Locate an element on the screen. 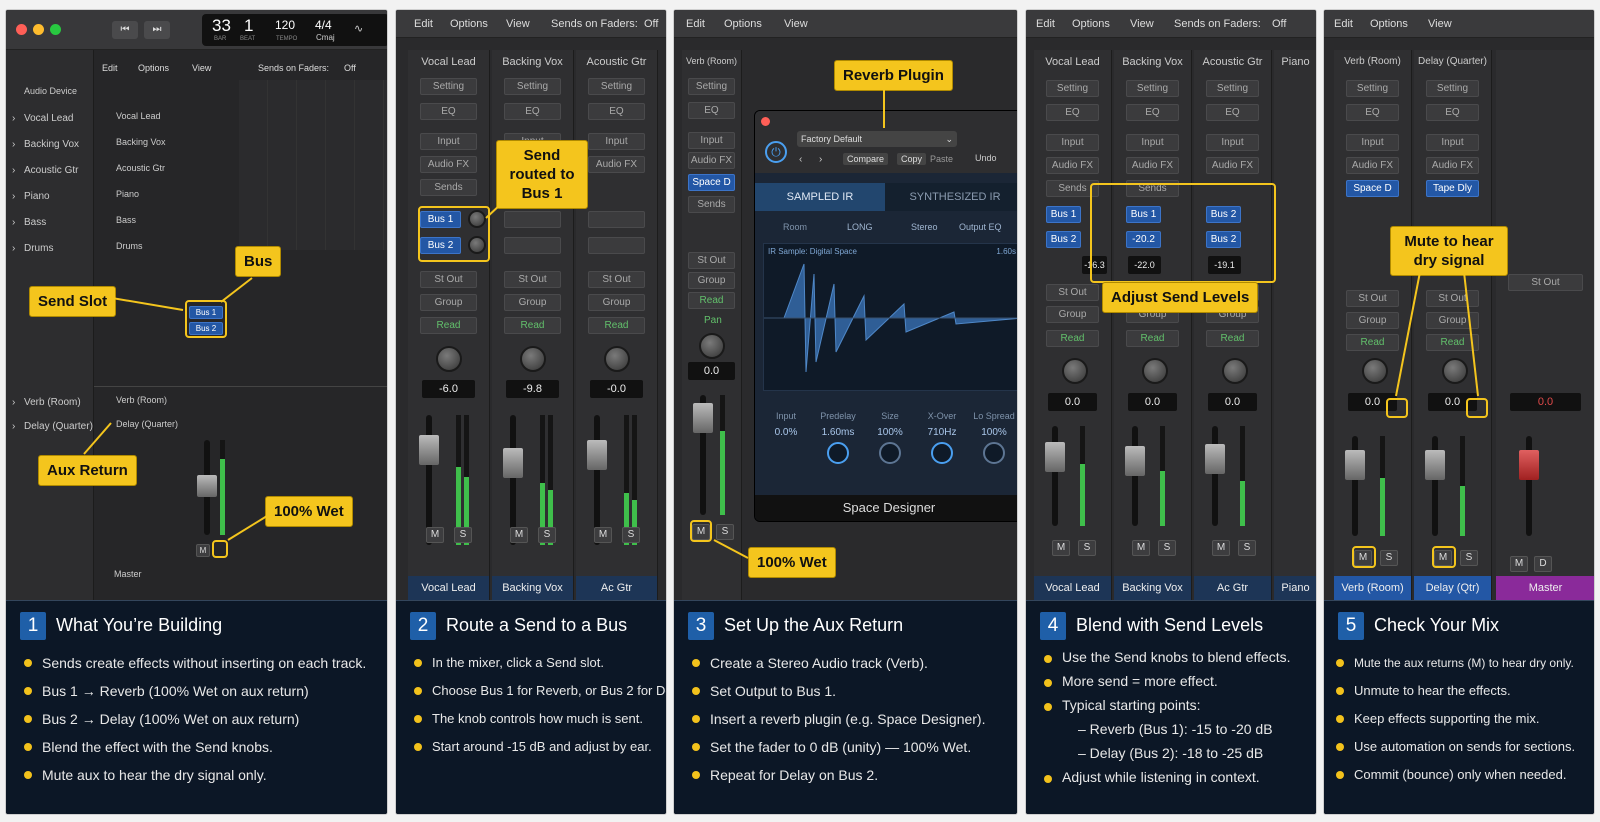  bullet: Use the Send knobs to blend effects. is located at coordinates (1176, 657).